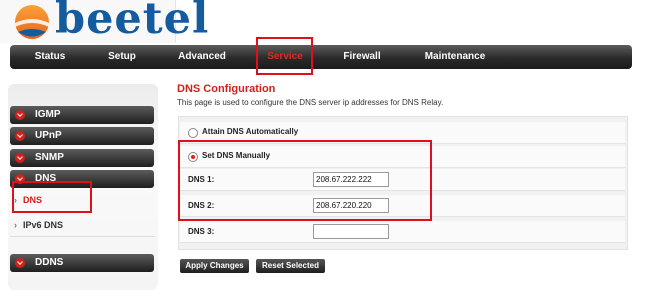 The height and width of the screenshot is (300, 645). What do you see at coordinates (32, 22) in the screenshot?
I see `beetel-globe-icon` at bounding box center [32, 22].